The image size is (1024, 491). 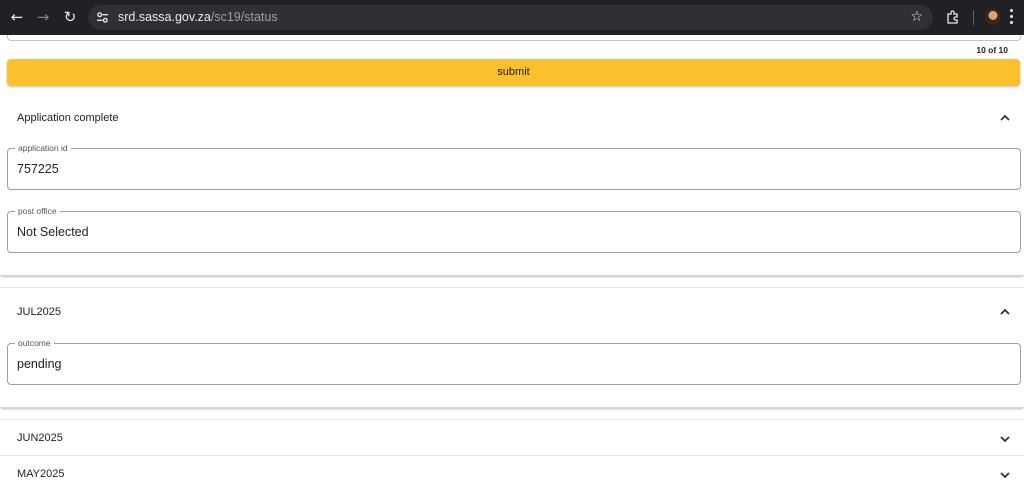 I want to click on back-button: ←, so click(x=17, y=17).